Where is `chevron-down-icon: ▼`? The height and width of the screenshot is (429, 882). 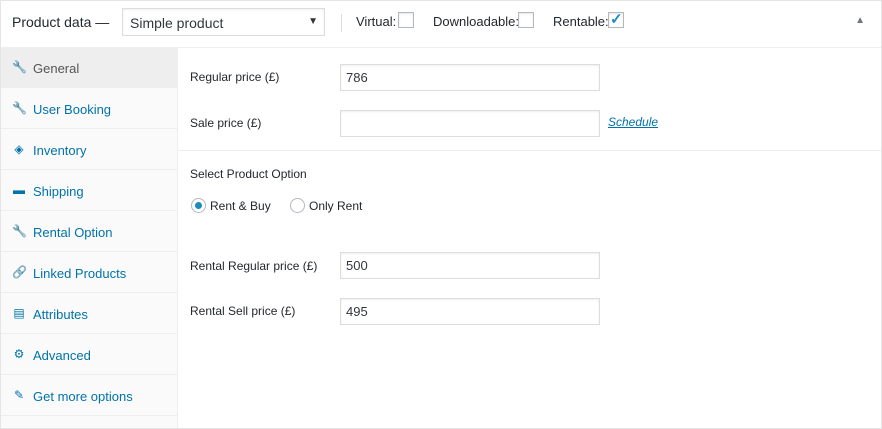
chevron-down-icon: ▼ is located at coordinates (313, 21).